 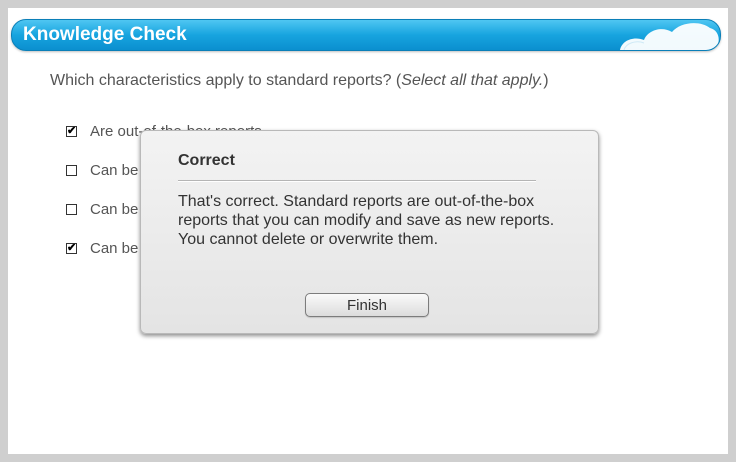 What do you see at coordinates (472, 80) in the screenshot?
I see `question-hint: Select all that apply.` at bounding box center [472, 80].